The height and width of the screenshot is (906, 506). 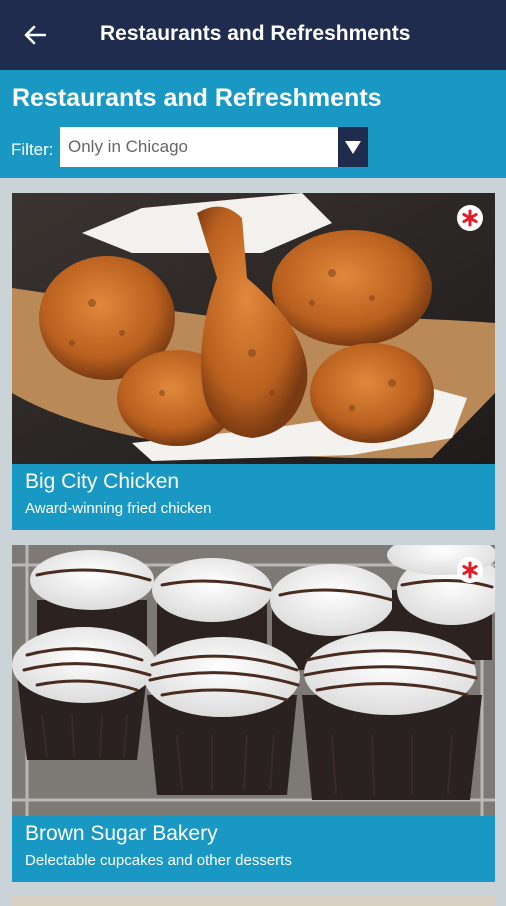 I want to click on restaurant-name: Brown Sugar Bakery, so click(x=121, y=833).